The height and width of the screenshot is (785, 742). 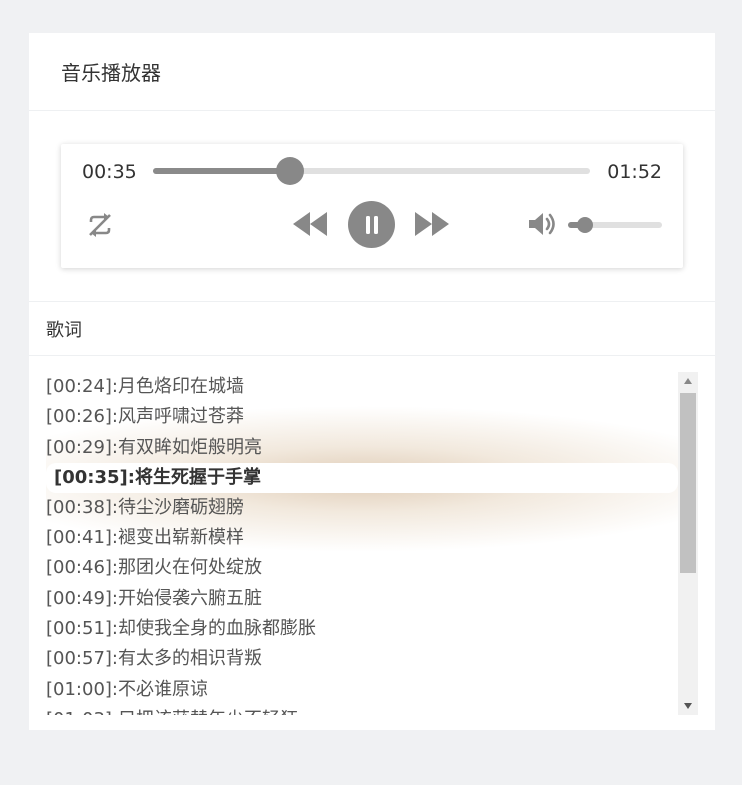 I want to click on rewind-icon, so click(x=310, y=224).